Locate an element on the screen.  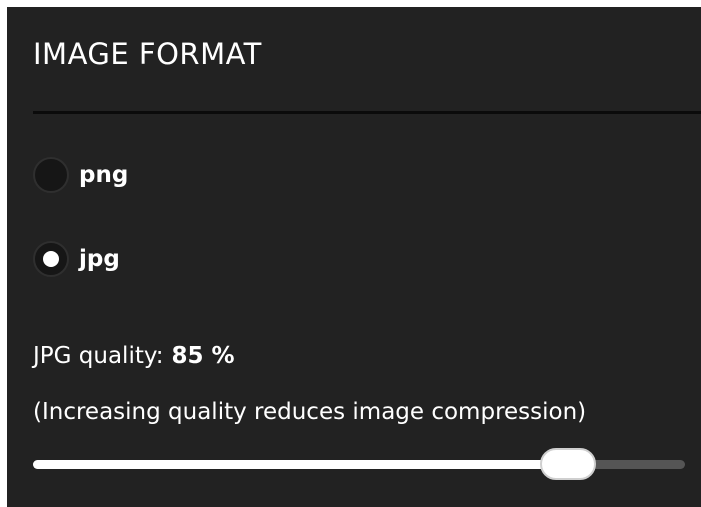
divider is located at coordinates (367, 112).